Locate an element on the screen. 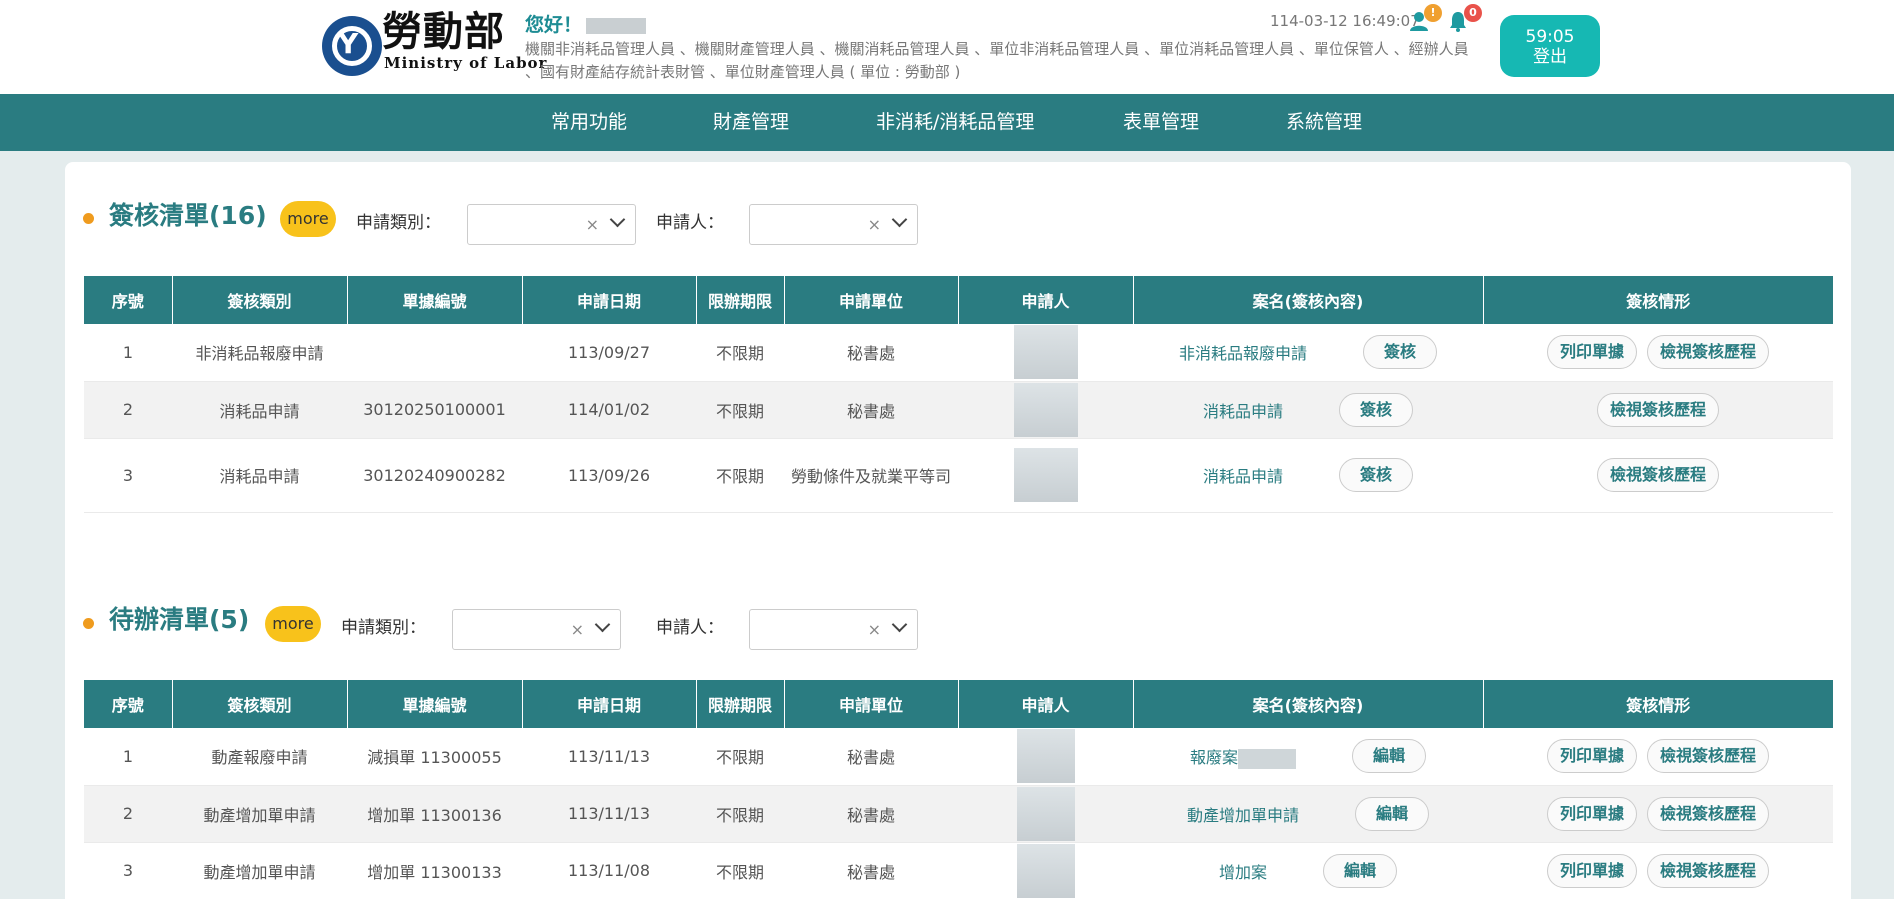 Image resolution: width=1894 pixels, height=899 pixels. cell-case: 非消耗品報廢申請 簽核 is located at coordinates (1308, 353).